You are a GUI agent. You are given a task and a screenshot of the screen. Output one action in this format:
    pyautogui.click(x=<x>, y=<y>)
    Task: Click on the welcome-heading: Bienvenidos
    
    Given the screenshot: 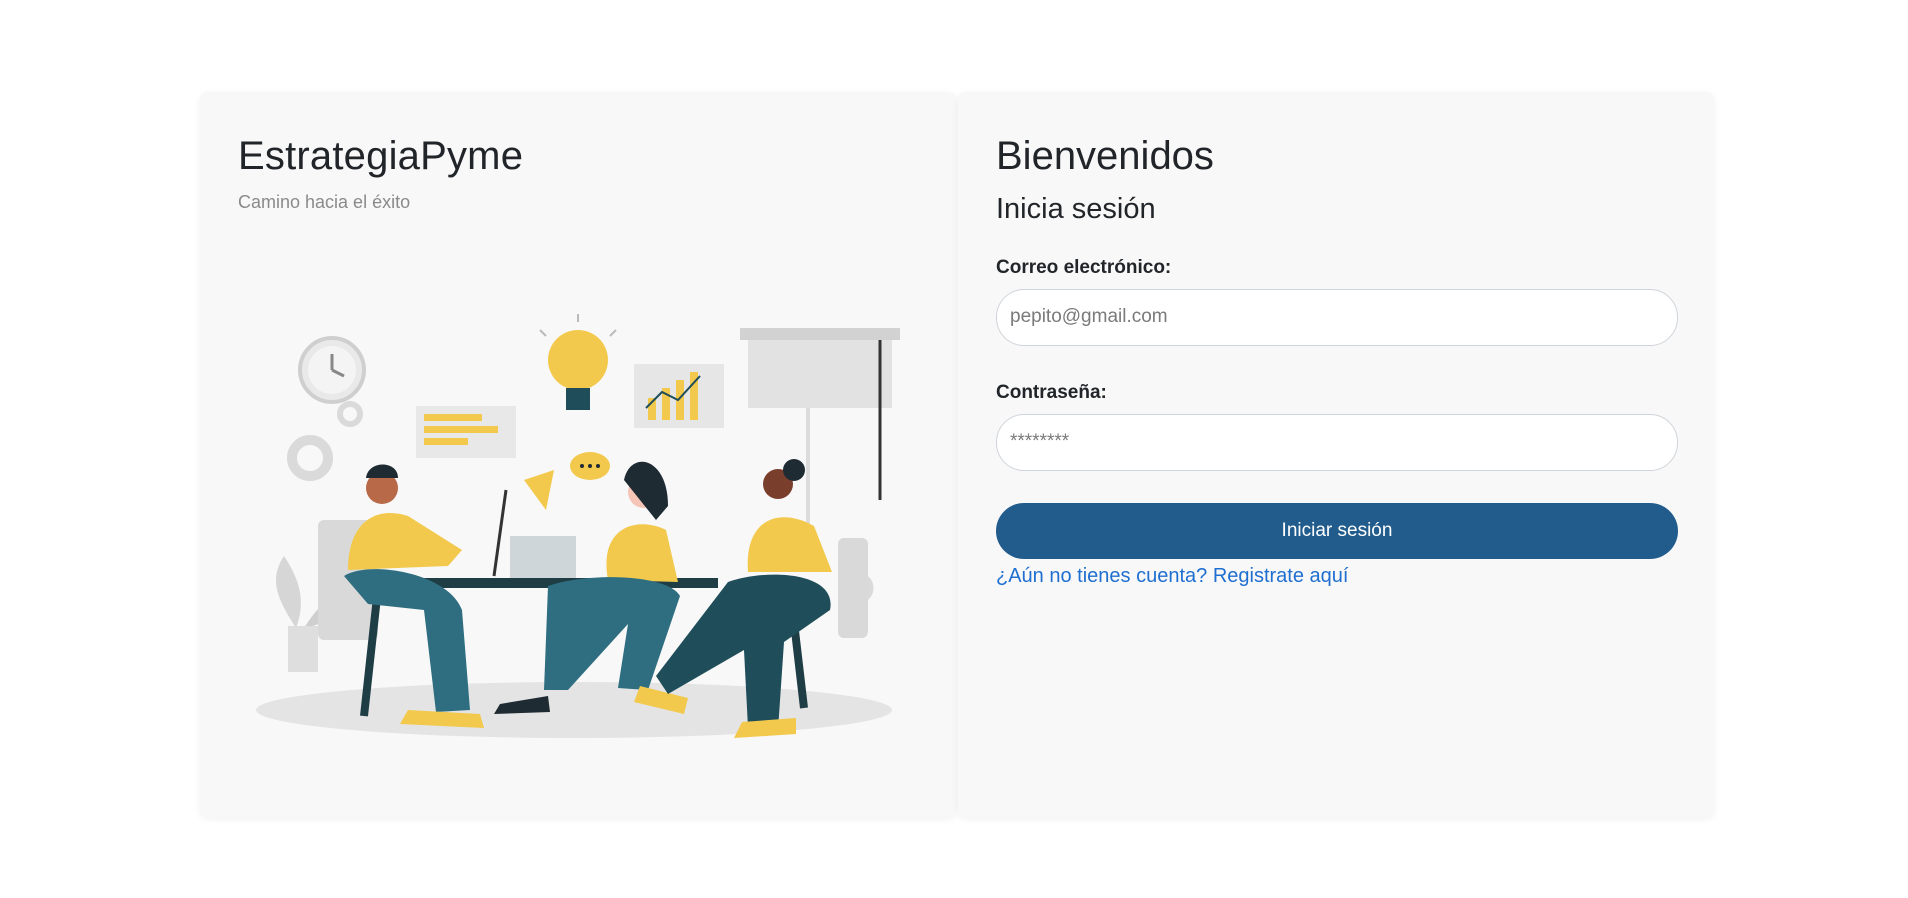 What is the action you would take?
    pyautogui.click(x=1105, y=156)
    